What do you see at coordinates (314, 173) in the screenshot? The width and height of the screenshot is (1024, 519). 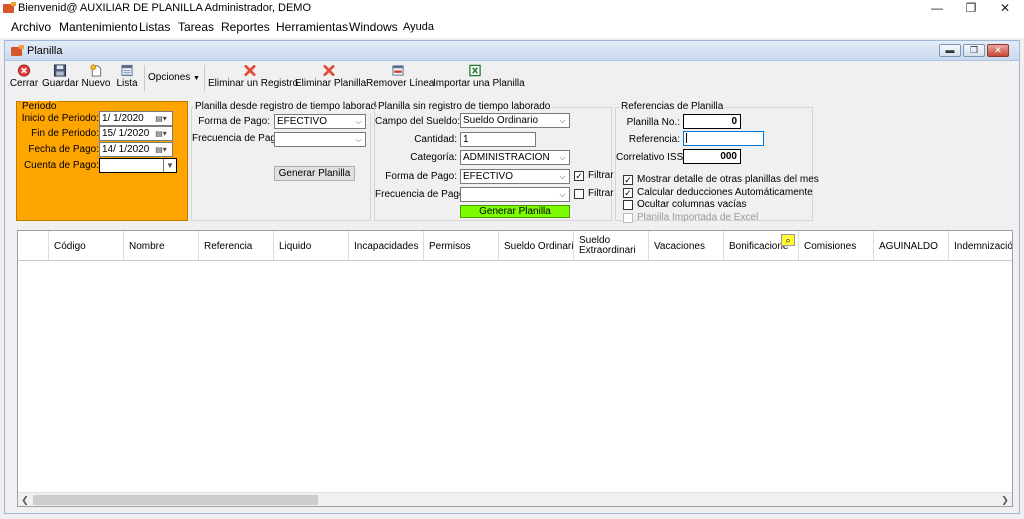 I see `generar-planilla-button: Generar Planilla` at bounding box center [314, 173].